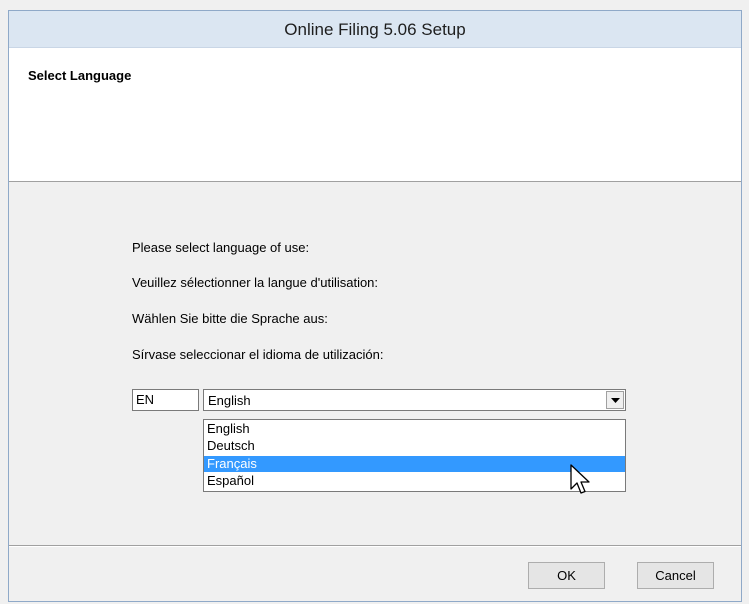  I want to click on cancel-button: Cancel, so click(675, 575).